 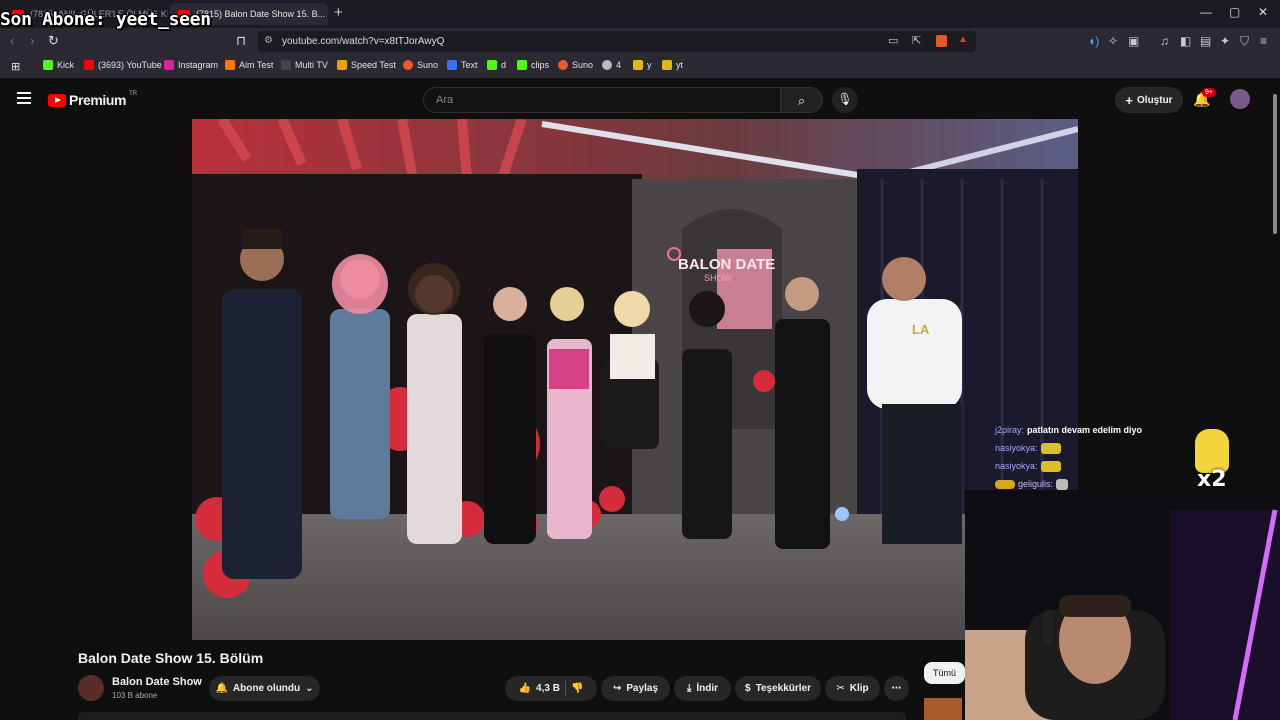 I want to click on site-info-icon: ⚙, so click(x=268, y=40).